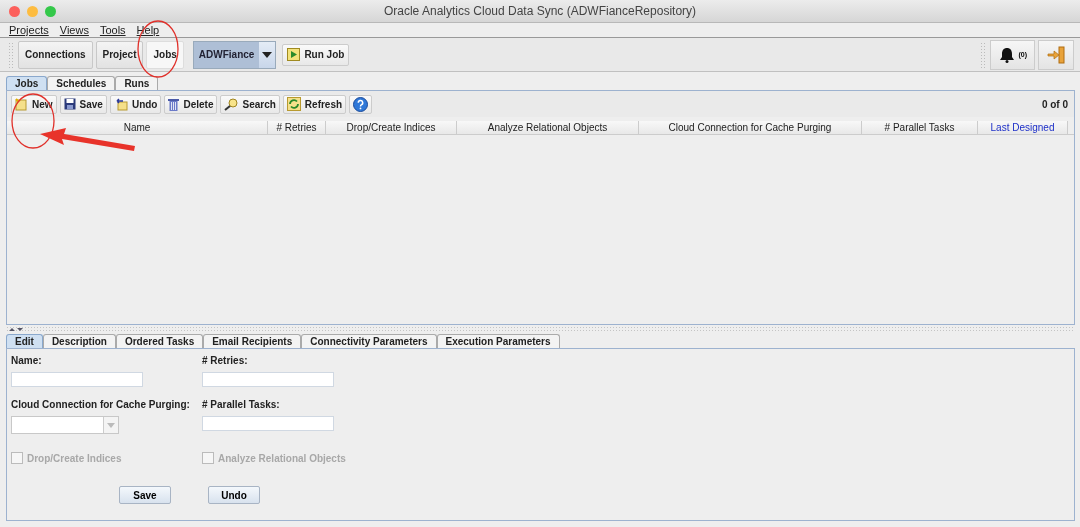 This screenshot has width=1080, height=527. I want to click on bell-icon, so click(1007, 54).